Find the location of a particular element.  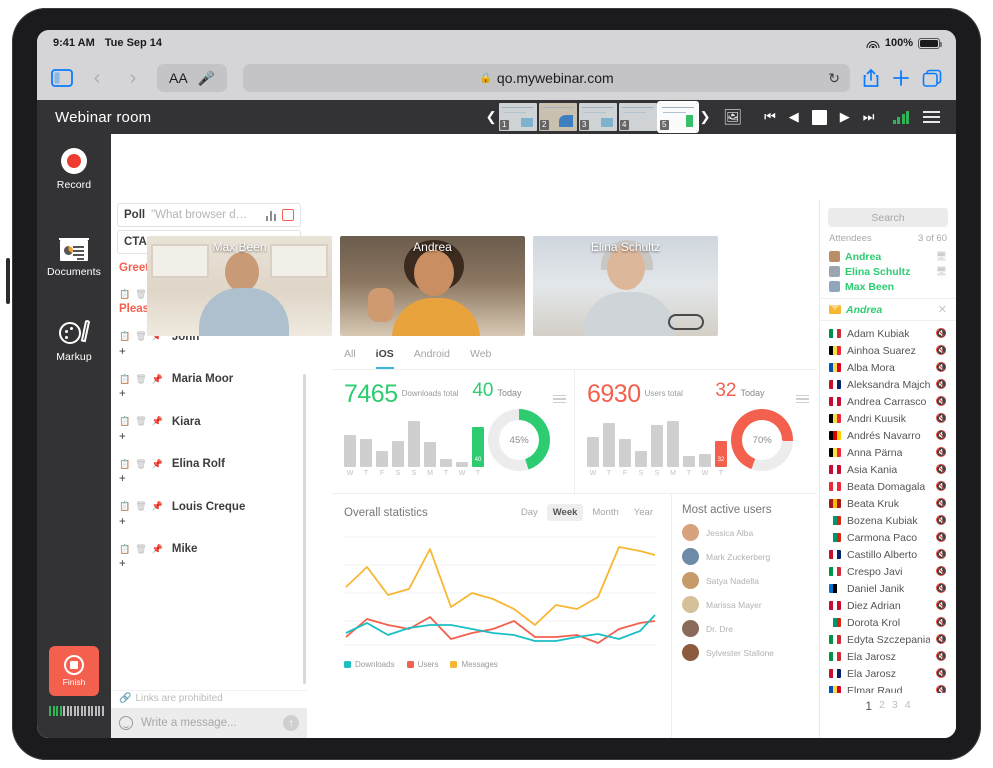

attendee-row: Castillo Alberto 🔇 is located at coordinates (888, 554).